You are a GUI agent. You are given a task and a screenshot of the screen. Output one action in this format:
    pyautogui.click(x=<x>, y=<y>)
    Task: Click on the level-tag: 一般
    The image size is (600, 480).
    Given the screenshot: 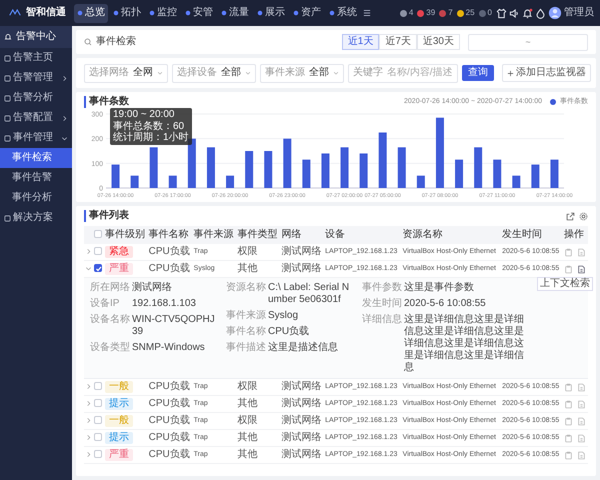 What is the action you would take?
    pyautogui.click(x=118, y=421)
    